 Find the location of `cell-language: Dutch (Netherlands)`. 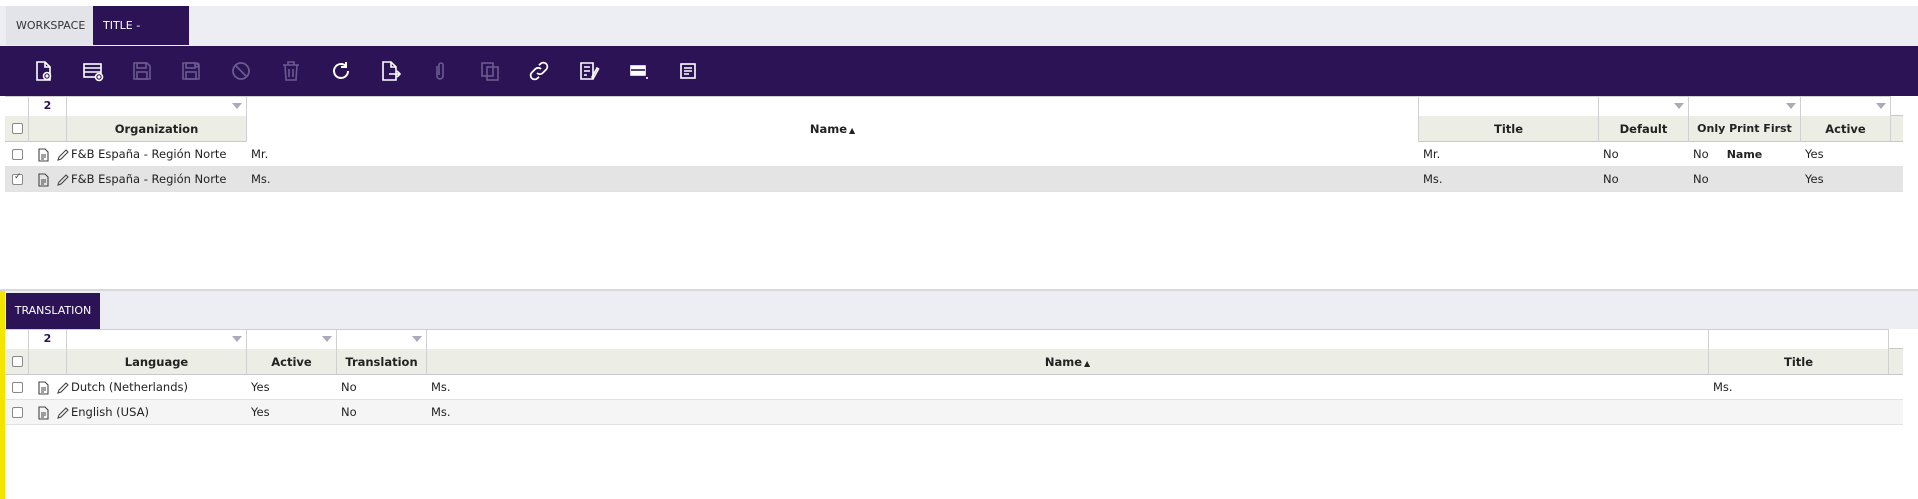

cell-language: Dutch (Netherlands) is located at coordinates (129, 387).